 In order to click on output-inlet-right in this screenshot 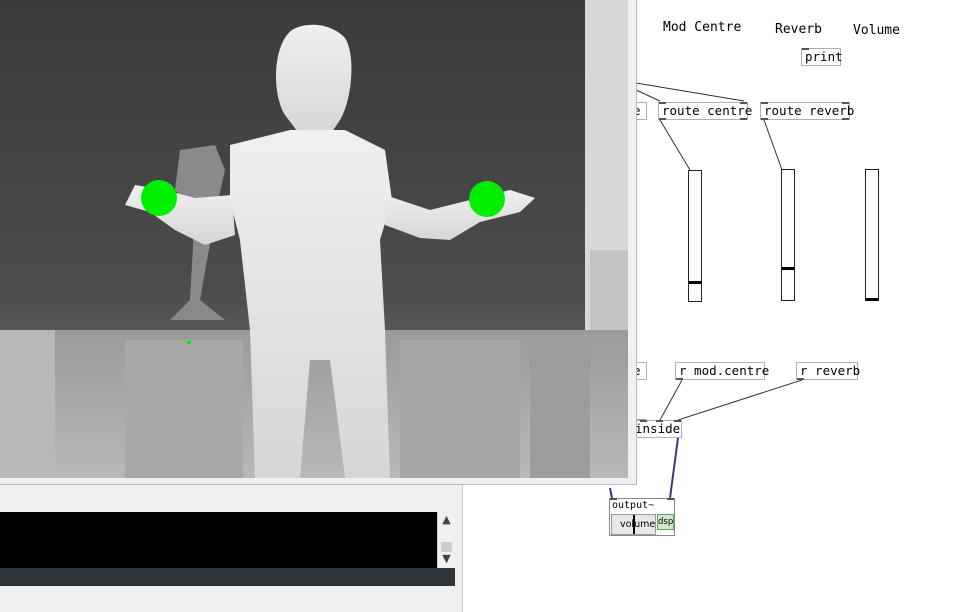, I will do `click(670, 499)`.